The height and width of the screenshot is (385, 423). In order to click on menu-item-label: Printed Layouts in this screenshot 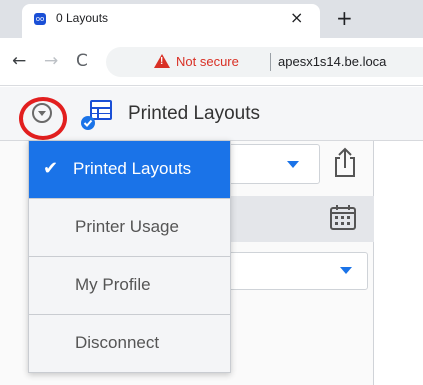, I will do `click(132, 168)`.